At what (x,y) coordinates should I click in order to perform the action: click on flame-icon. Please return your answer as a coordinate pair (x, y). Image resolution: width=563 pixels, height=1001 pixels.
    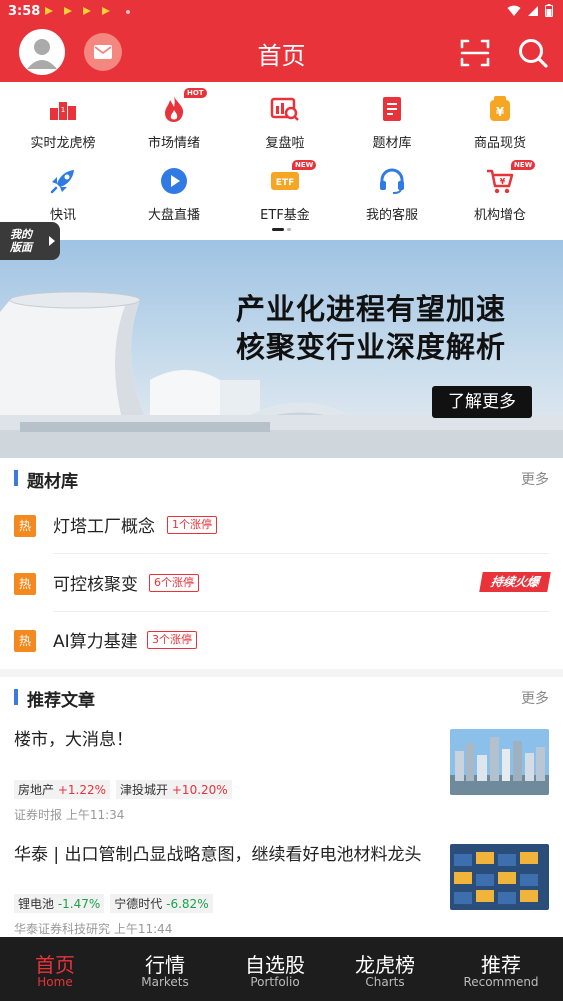
    Looking at the image, I should click on (174, 109).